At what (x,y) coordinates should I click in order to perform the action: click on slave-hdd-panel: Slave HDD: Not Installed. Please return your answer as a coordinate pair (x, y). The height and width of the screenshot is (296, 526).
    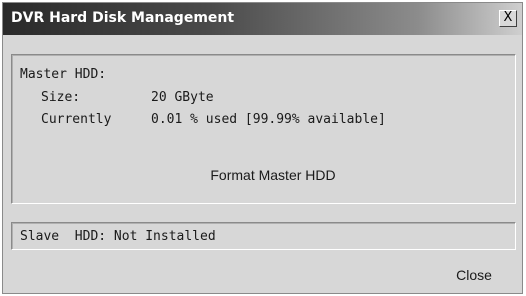
    Looking at the image, I should click on (263, 236).